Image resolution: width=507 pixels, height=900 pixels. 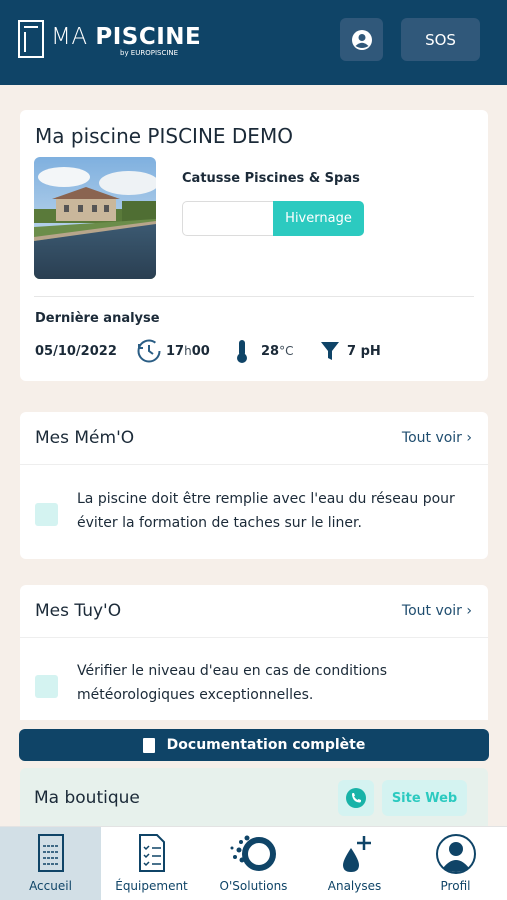 I want to click on app-header: MA PISCINE by EUROPISCINE SOS, so click(x=253, y=42).